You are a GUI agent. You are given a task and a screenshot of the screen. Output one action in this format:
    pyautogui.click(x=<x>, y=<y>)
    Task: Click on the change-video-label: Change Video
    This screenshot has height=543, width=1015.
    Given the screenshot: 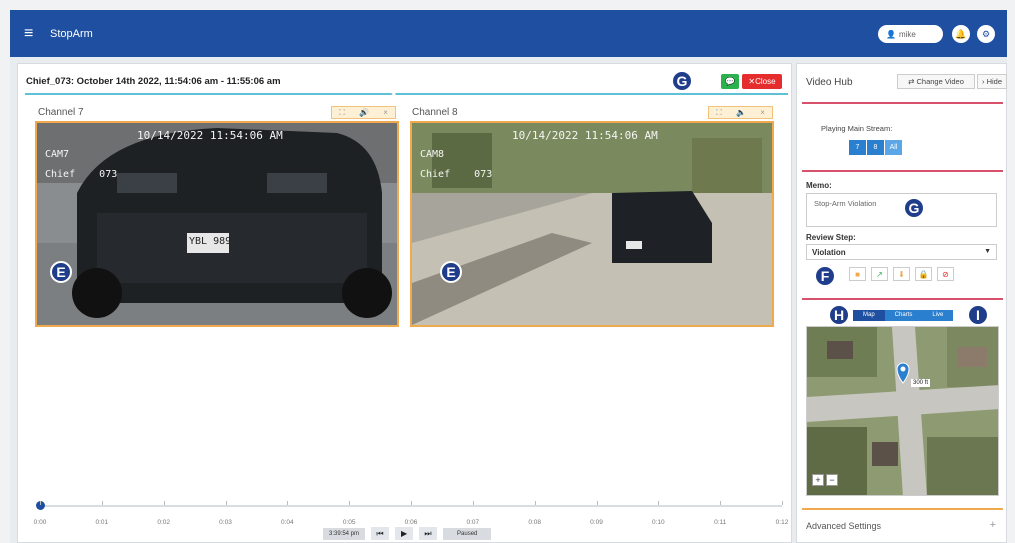 What is the action you would take?
    pyautogui.click(x=940, y=81)
    